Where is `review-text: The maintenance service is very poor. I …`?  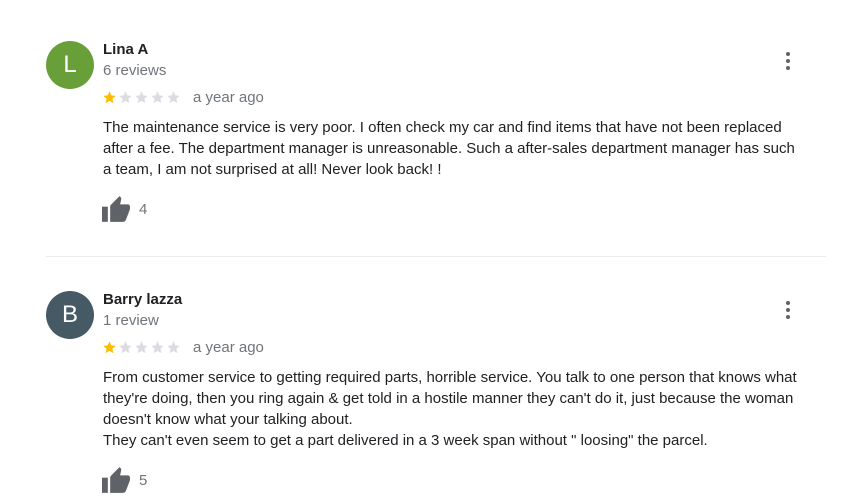
review-text: The maintenance service is very poor. I … is located at coordinates (449, 148).